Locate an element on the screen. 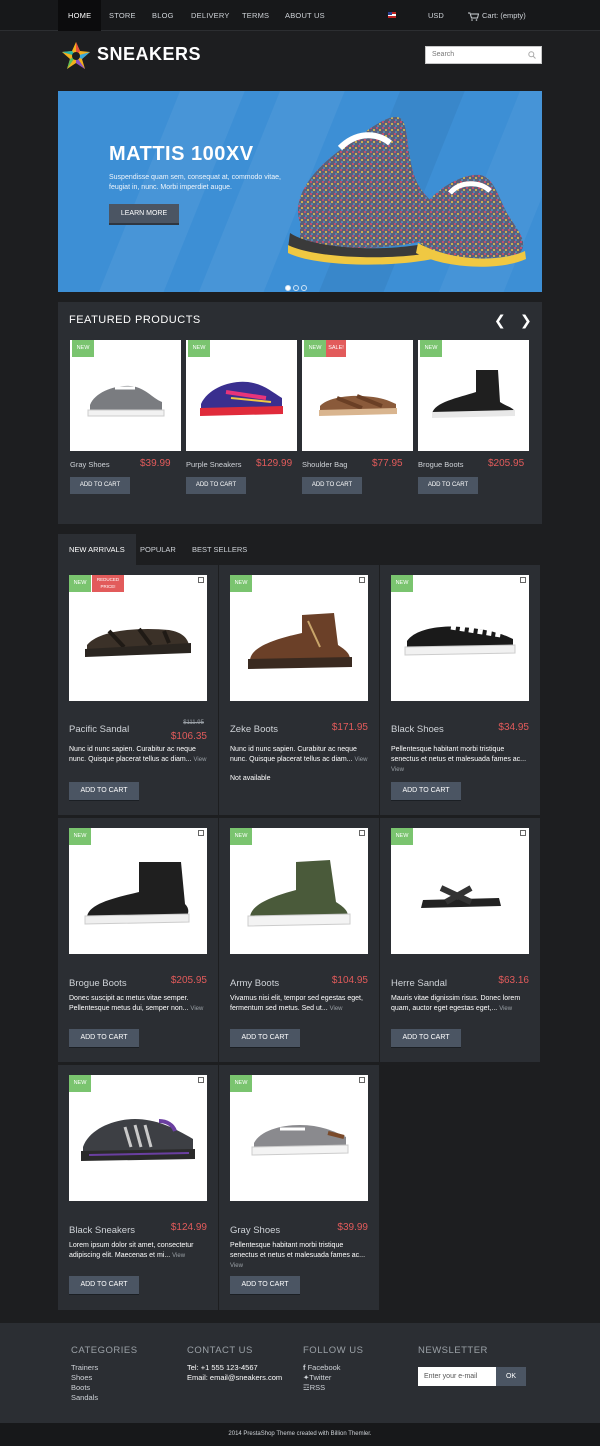  product-price: $106.35 is located at coordinates (188, 736).